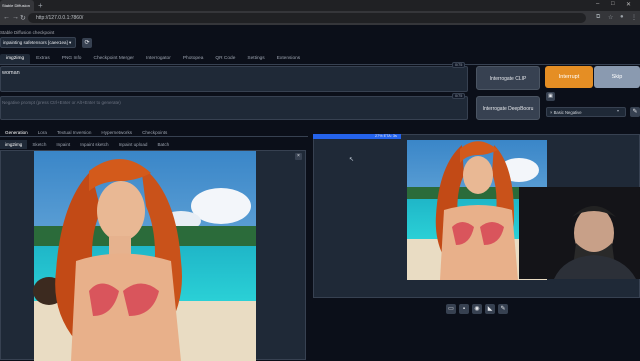 The image size is (640, 361). What do you see at coordinates (490, 309) in the screenshot?
I see `send-to-img2img-icon: ◣` at bounding box center [490, 309].